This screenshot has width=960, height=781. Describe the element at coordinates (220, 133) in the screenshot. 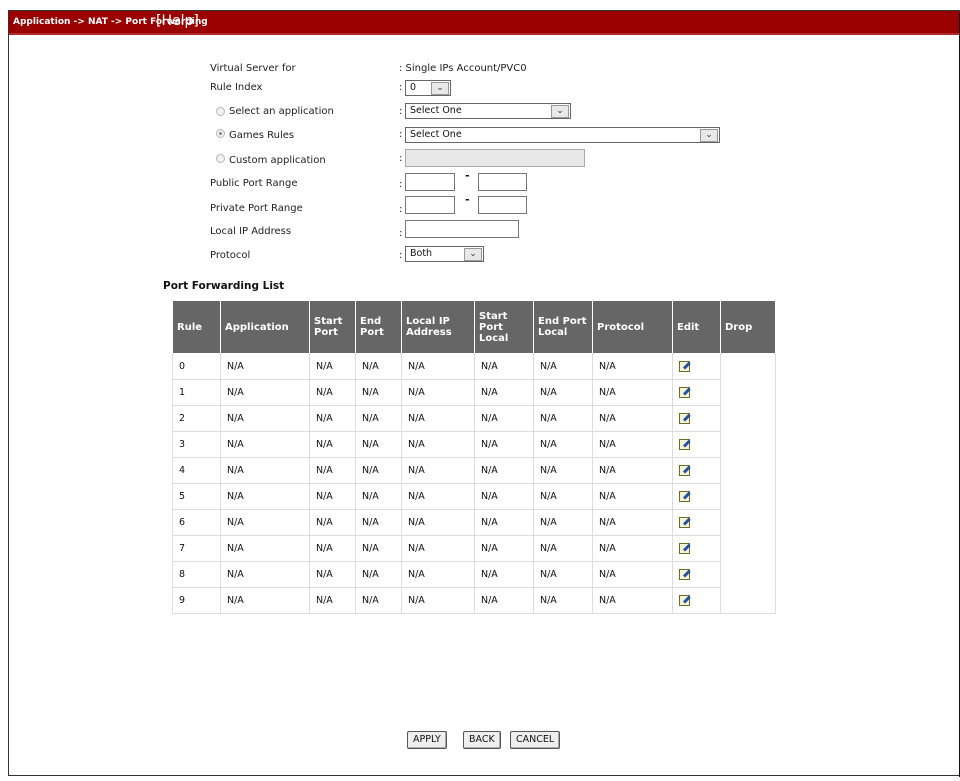

I see `games-rules-radio` at that location.